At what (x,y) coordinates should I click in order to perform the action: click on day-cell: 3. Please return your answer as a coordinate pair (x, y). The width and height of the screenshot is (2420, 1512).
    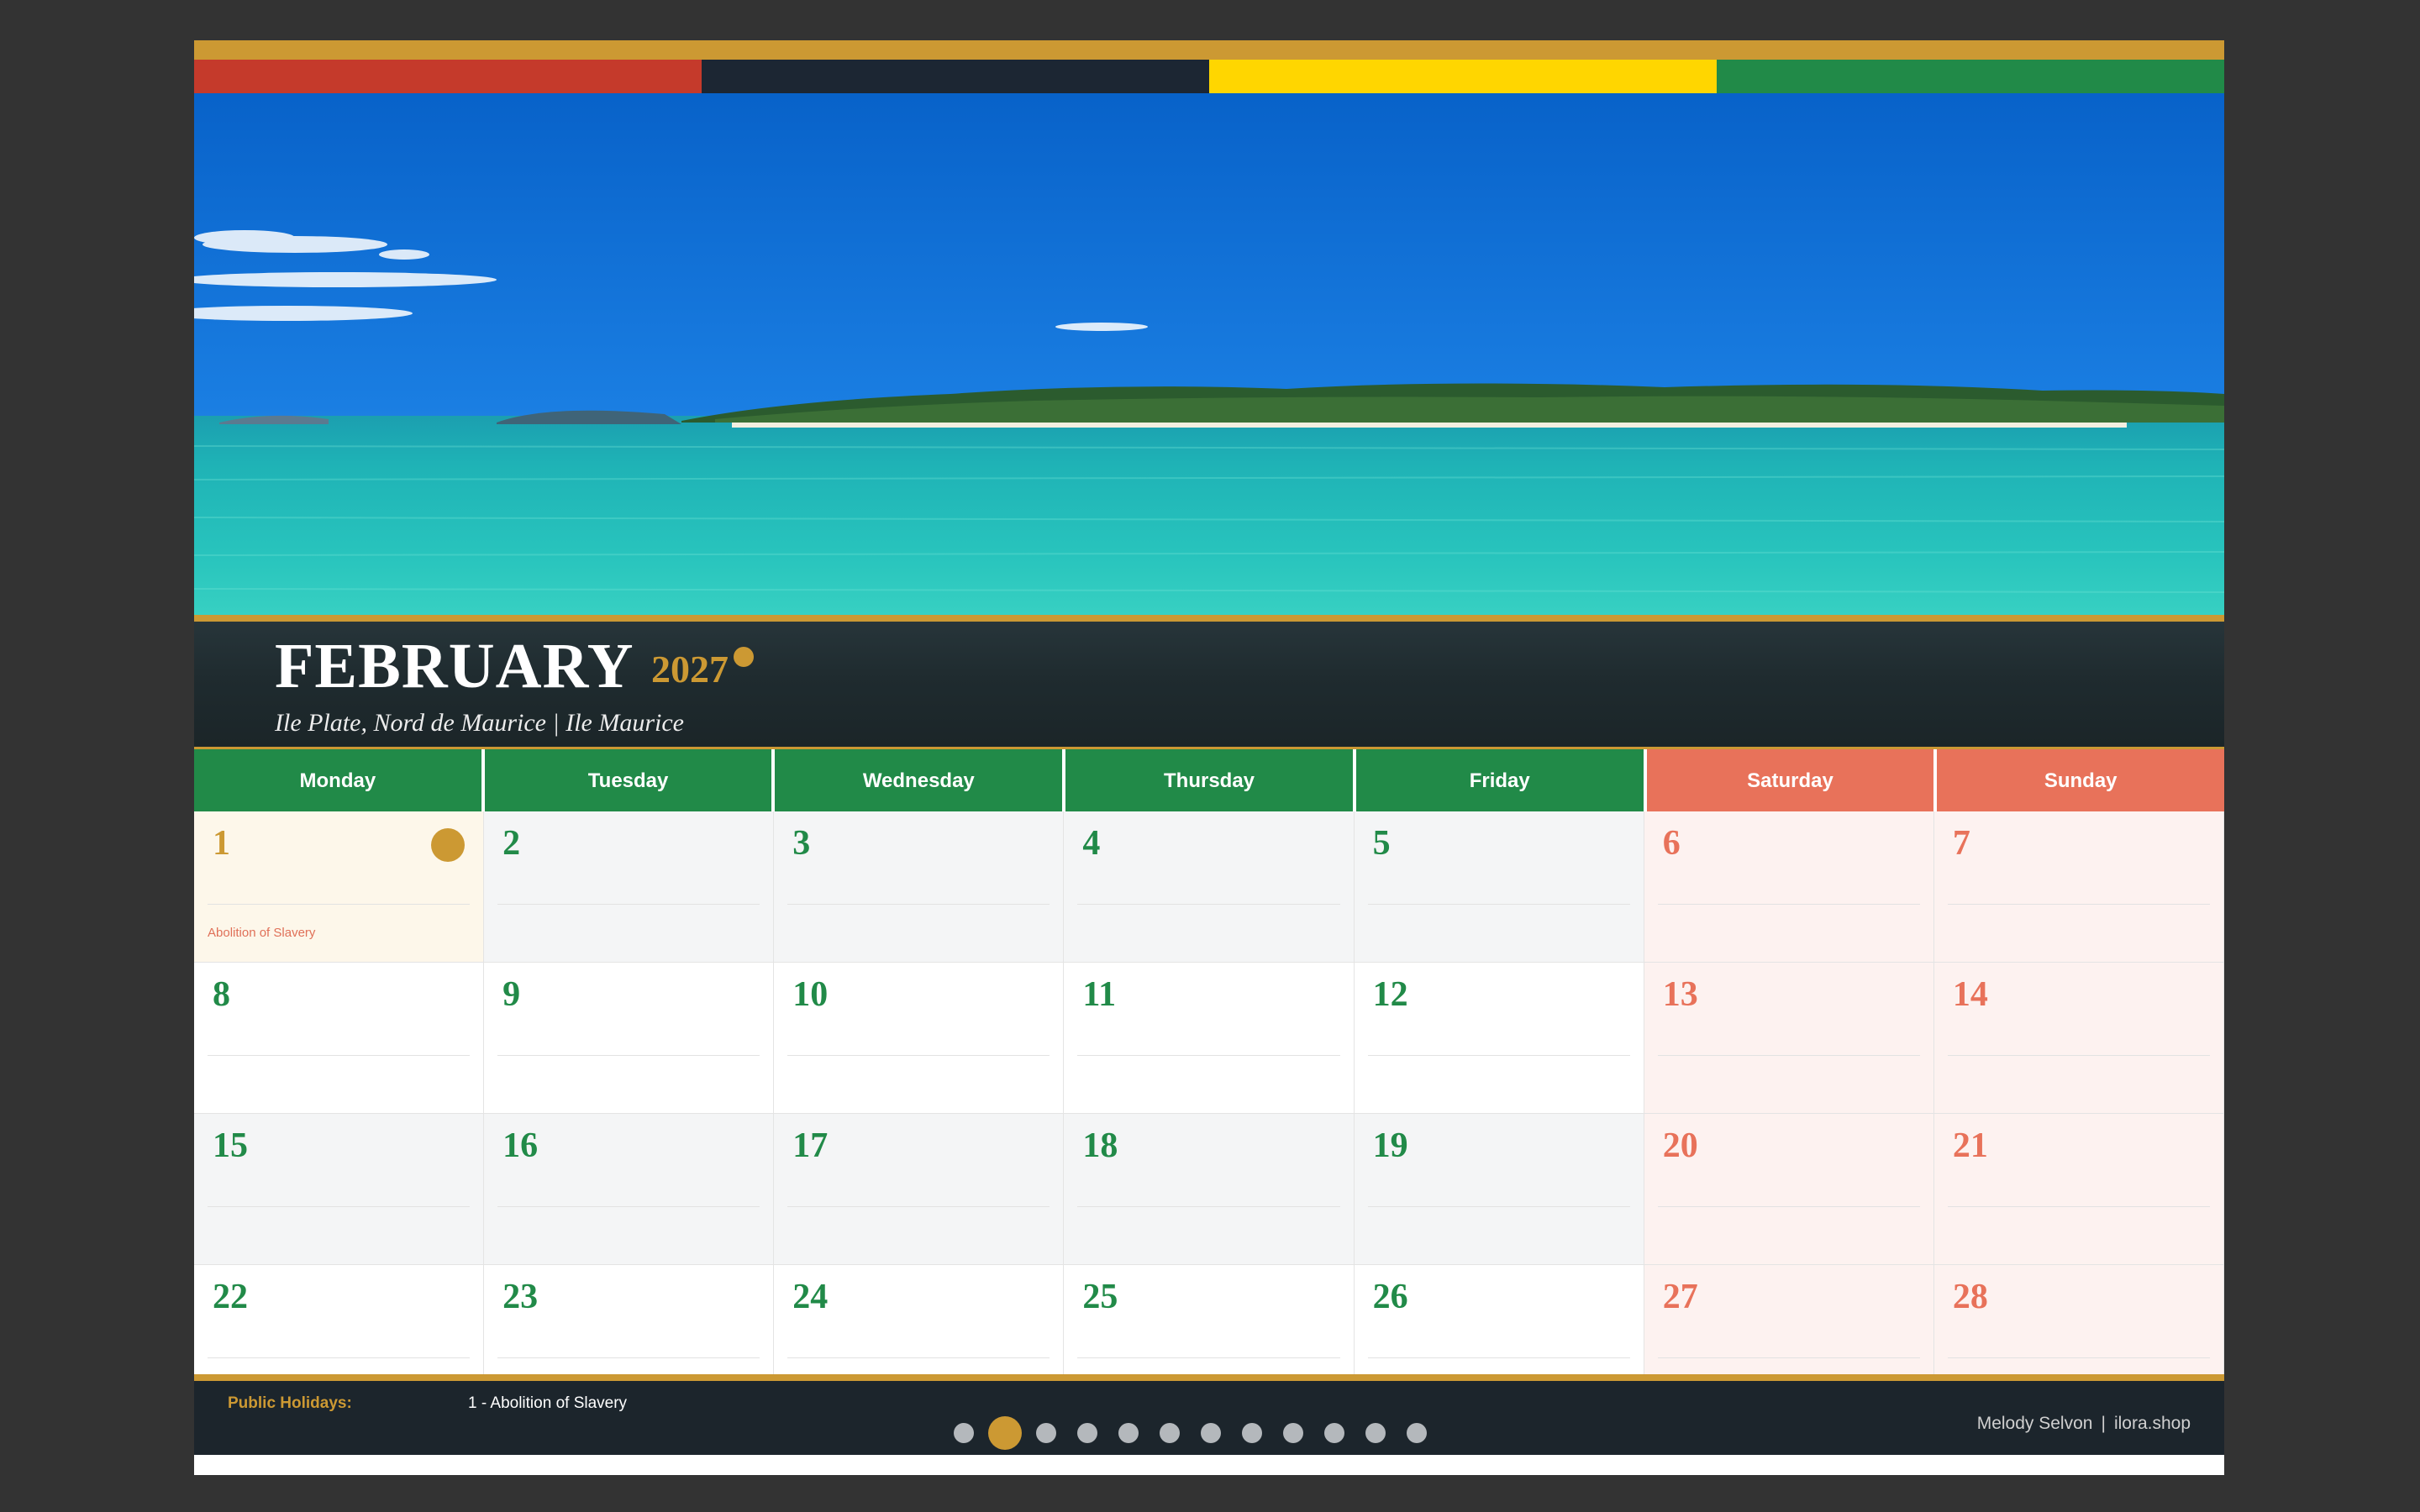
    Looking at the image, I should click on (920, 887).